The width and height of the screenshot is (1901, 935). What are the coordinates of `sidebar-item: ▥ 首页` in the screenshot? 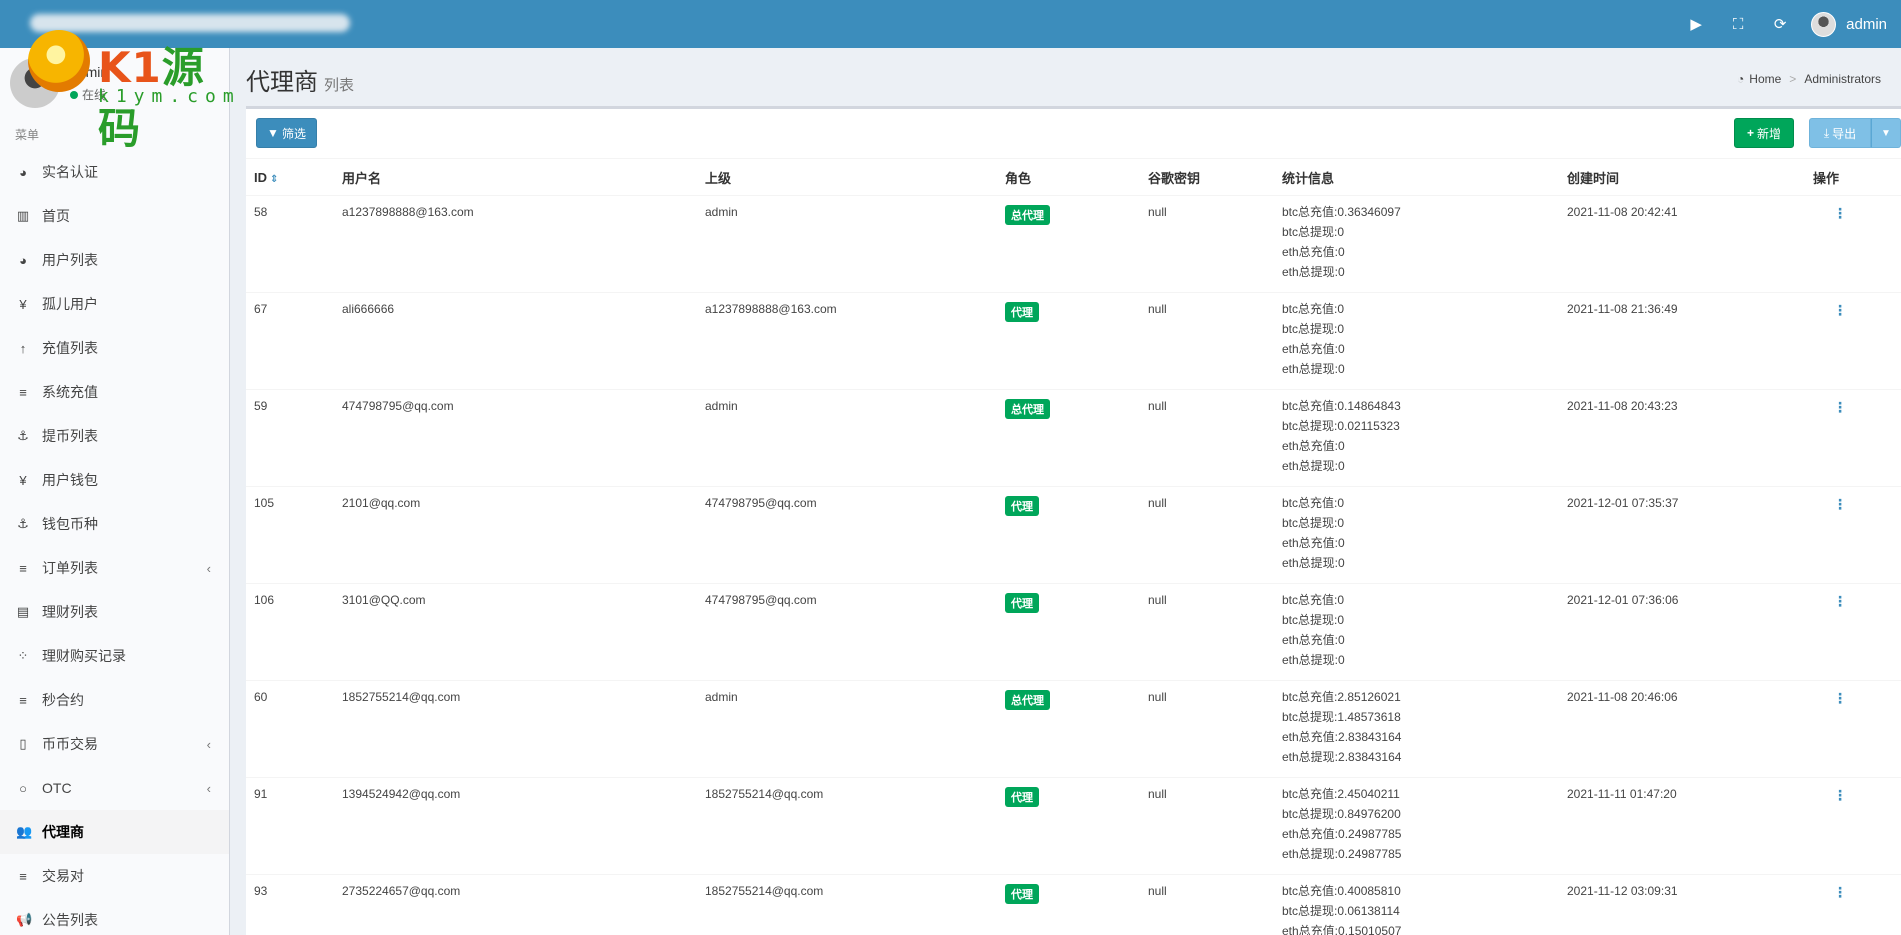 It's located at (114, 216).